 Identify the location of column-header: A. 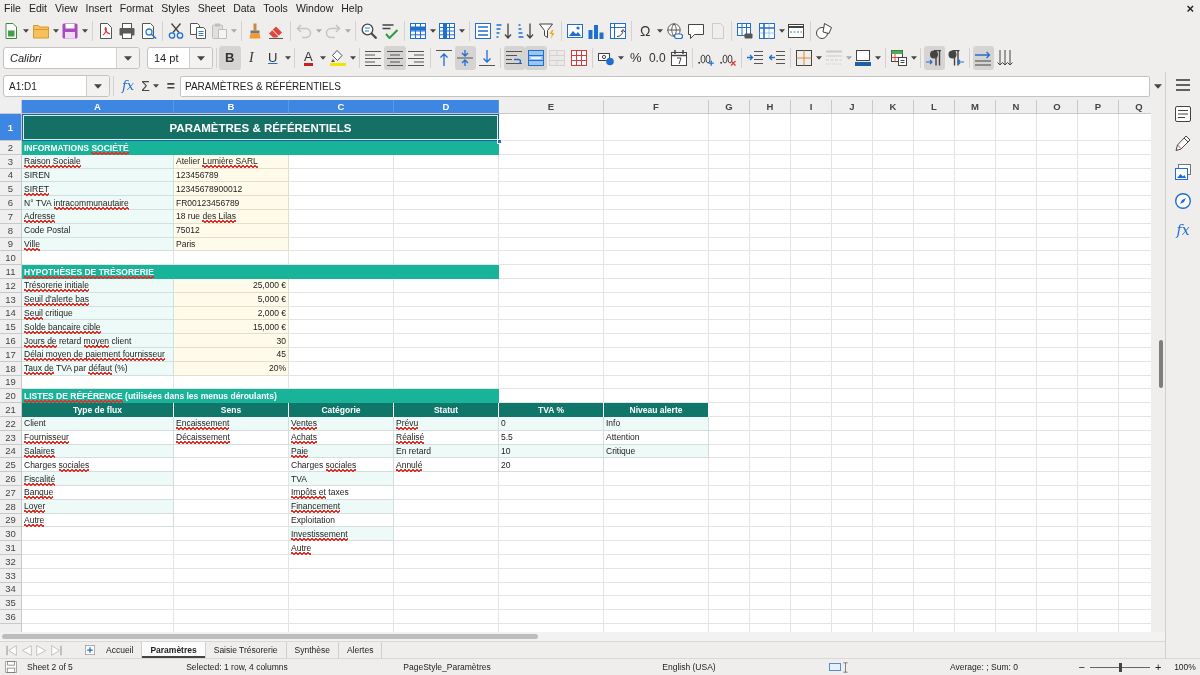
(98, 107).